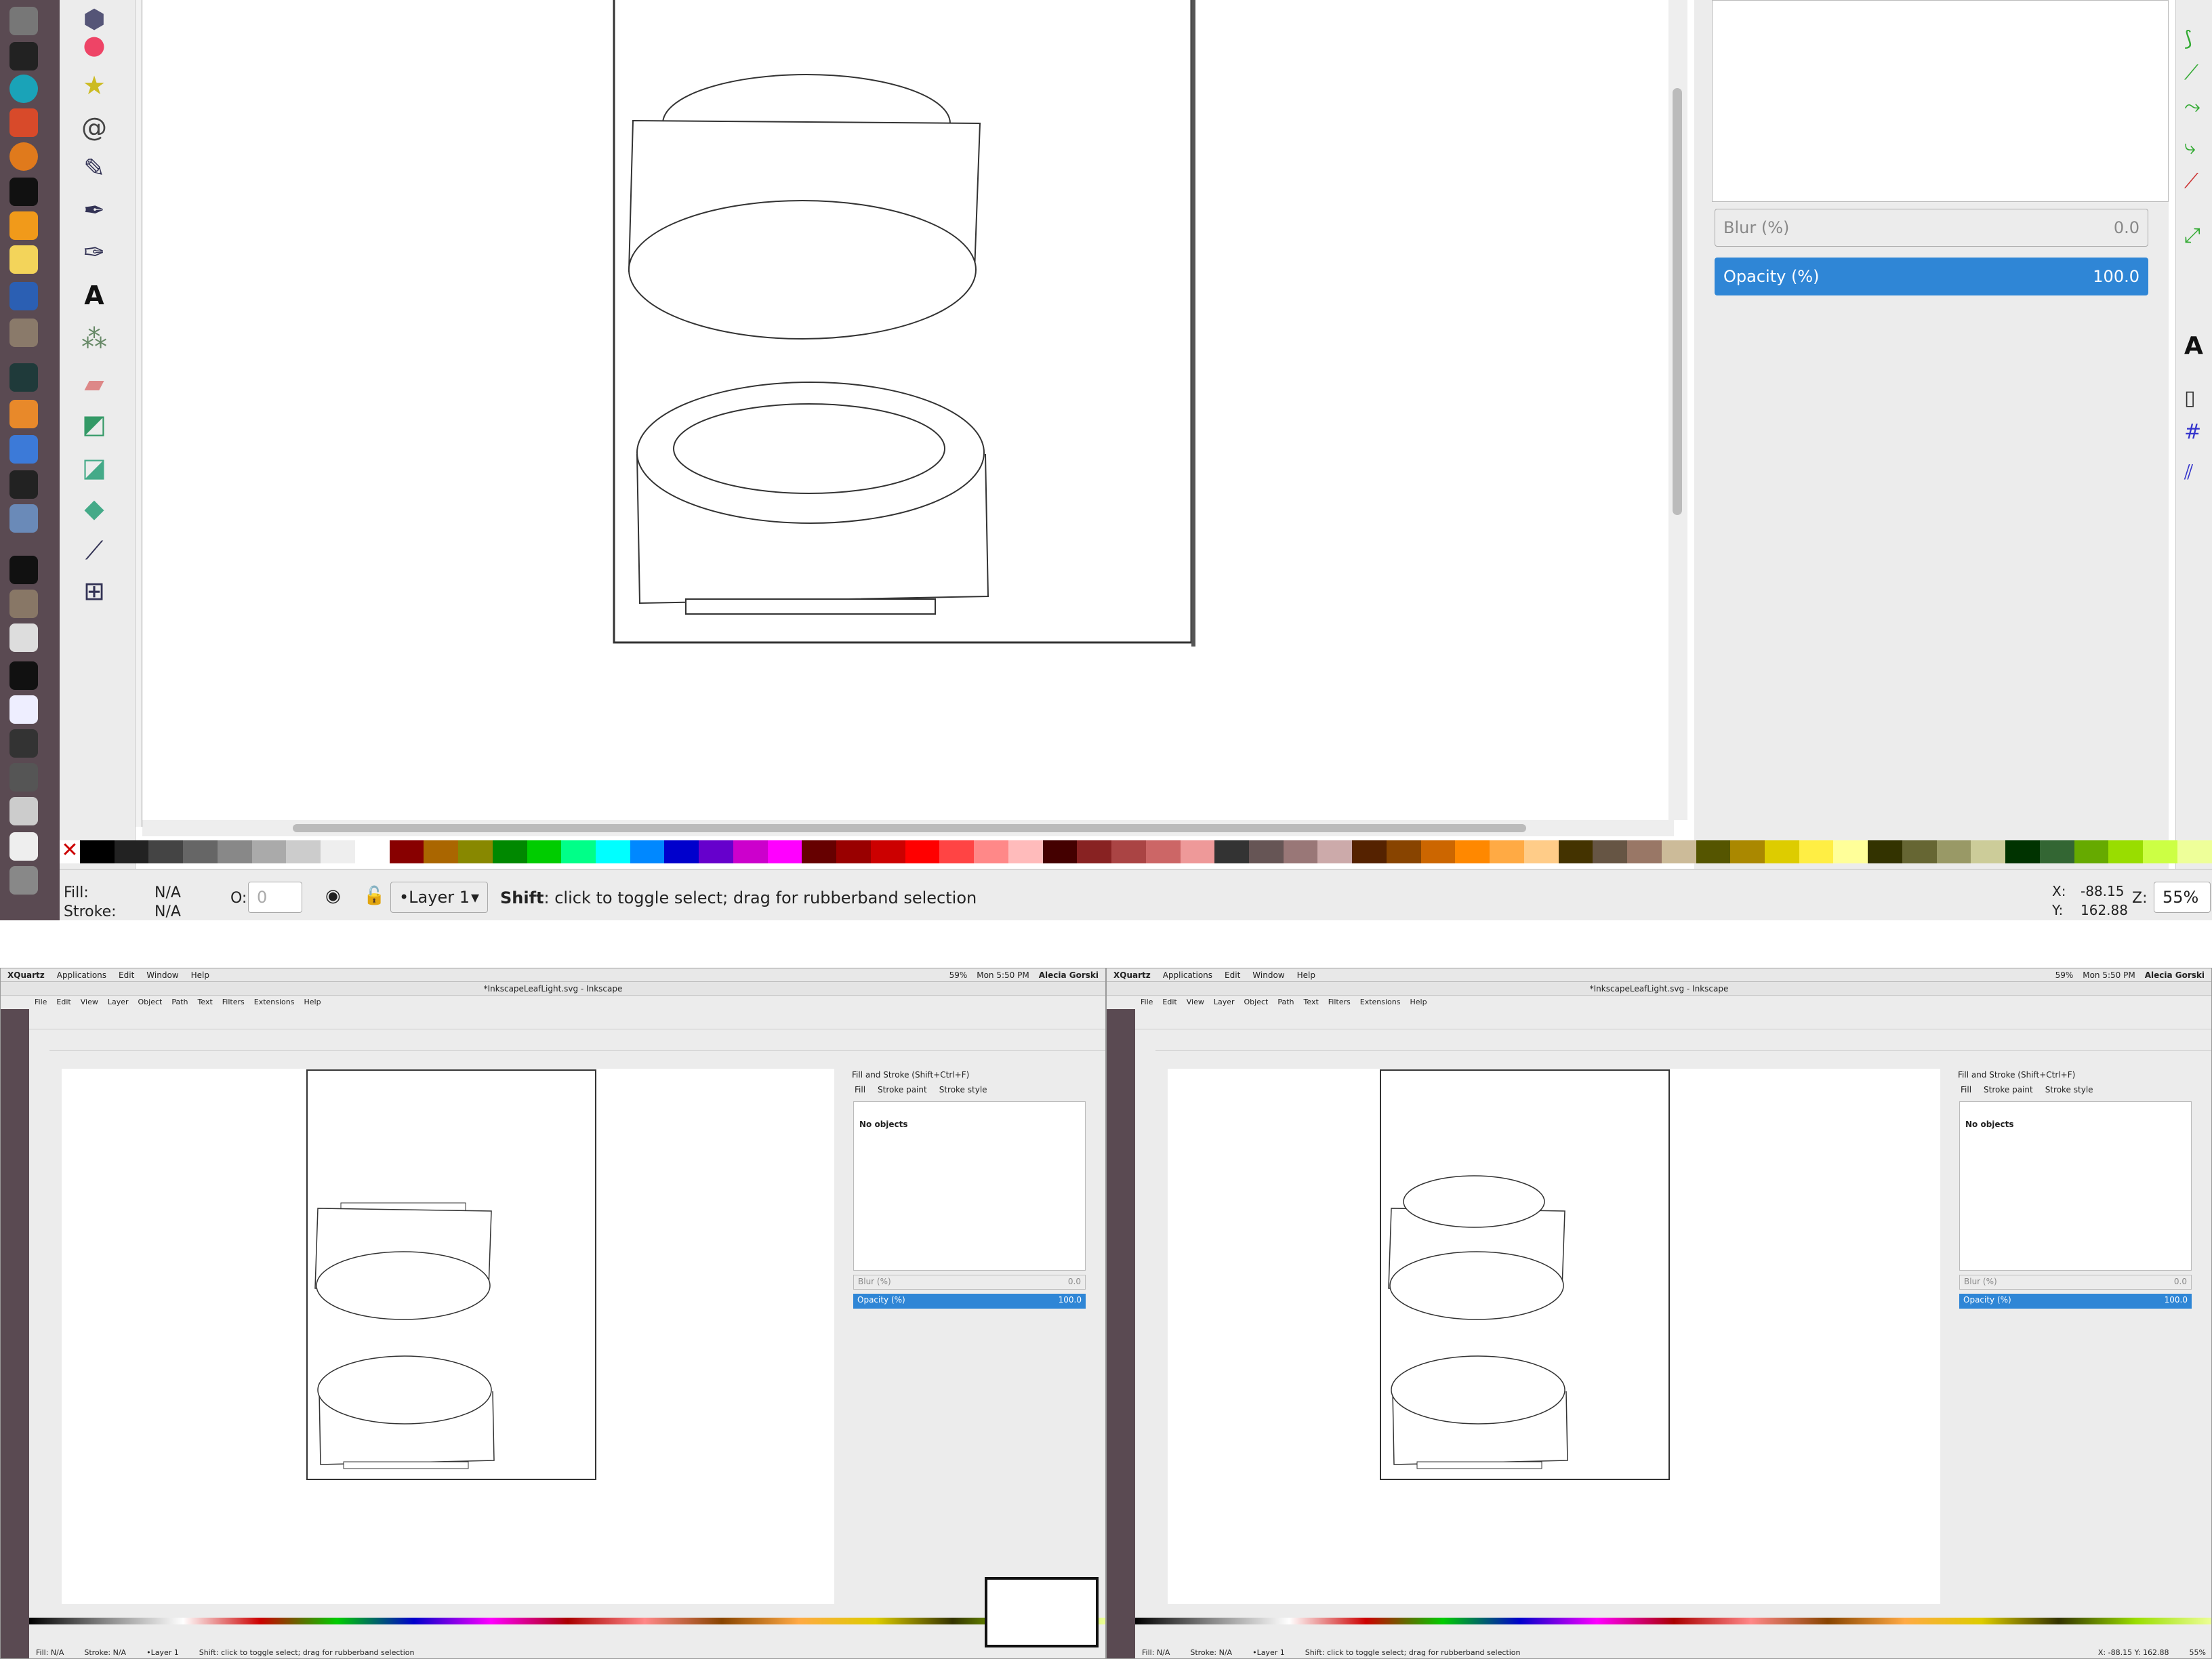 The height and width of the screenshot is (1659, 2212). I want to click on menu-applications: Applications, so click(81, 975).